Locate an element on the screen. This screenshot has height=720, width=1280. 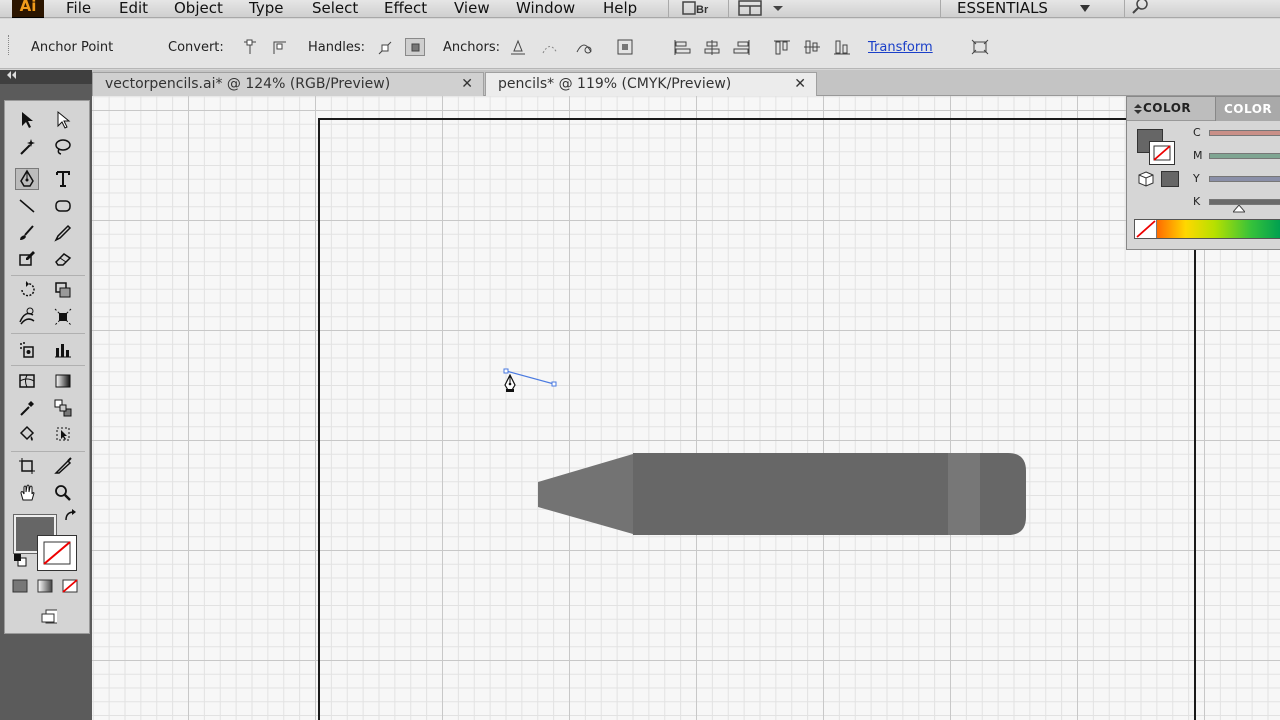
swap-fill-stroke-button is located at coordinates (71, 518).